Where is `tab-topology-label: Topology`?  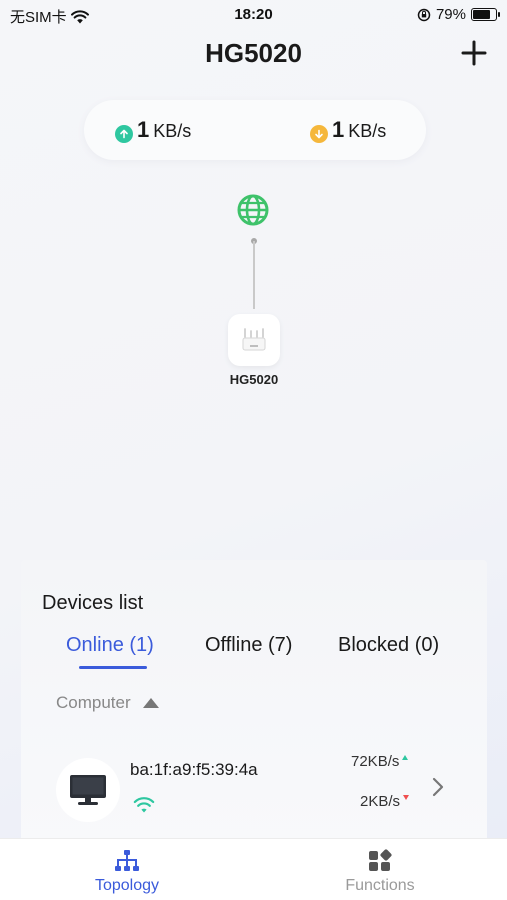
tab-topology-label: Topology is located at coordinates (127, 885).